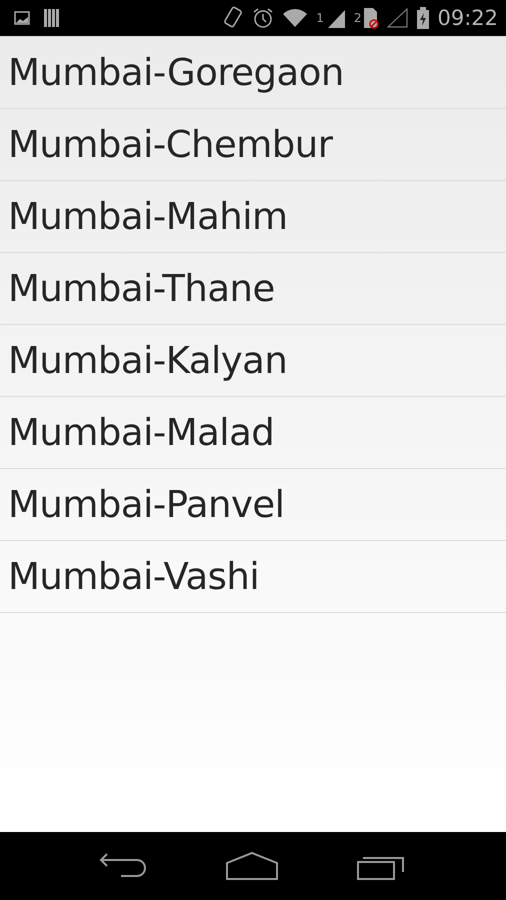 This screenshot has height=900, width=506. I want to click on alarm-icon, so click(263, 18).